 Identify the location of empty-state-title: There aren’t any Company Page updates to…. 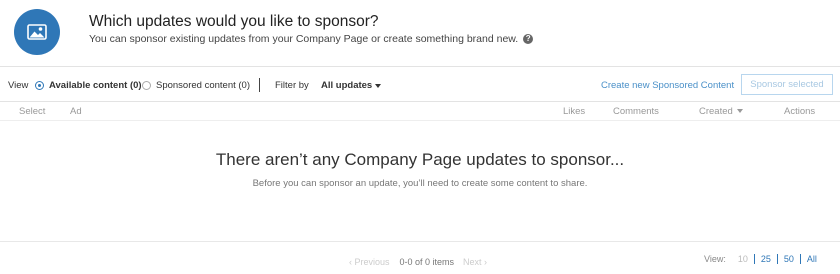
(420, 159).